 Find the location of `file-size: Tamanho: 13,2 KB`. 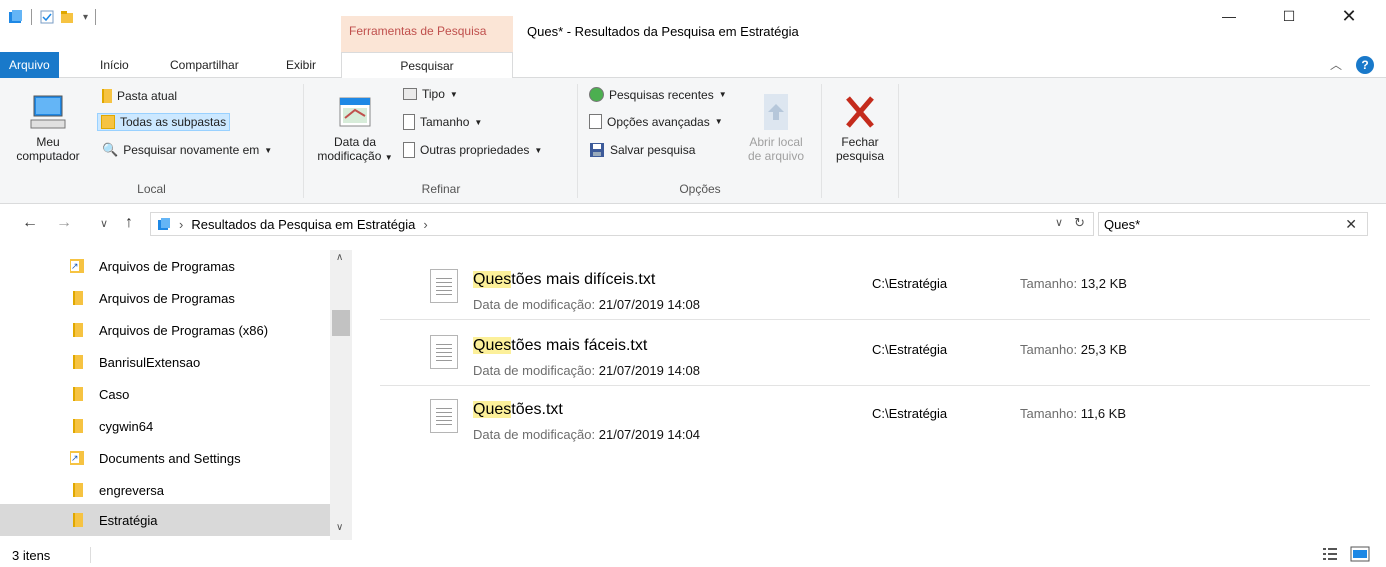

file-size: Tamanho: 13,2 KB is located at coordinates (1073, 283).